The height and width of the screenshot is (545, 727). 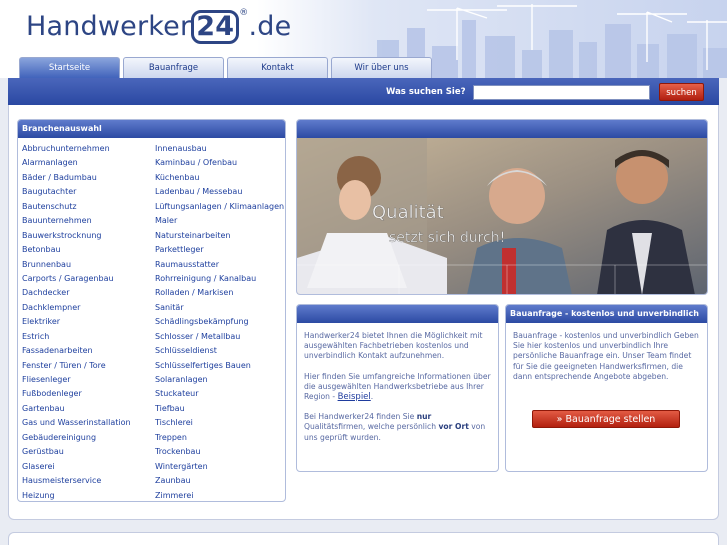 I want to click on category-link: Hausmeisterservice, so click(x=76, y=481).